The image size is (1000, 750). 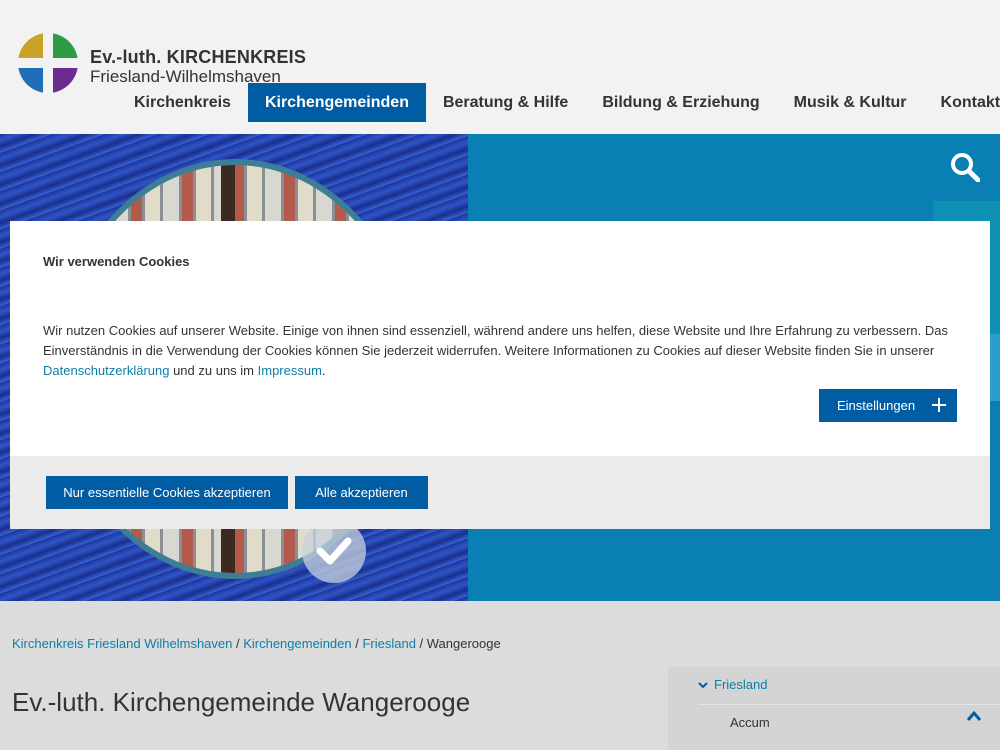 What do you see at coordinates (680, 102) in the screenshot?
I see `nav-item-bildung-erziehung: Bildung & Erziehung` at bounding box center [680, 102].